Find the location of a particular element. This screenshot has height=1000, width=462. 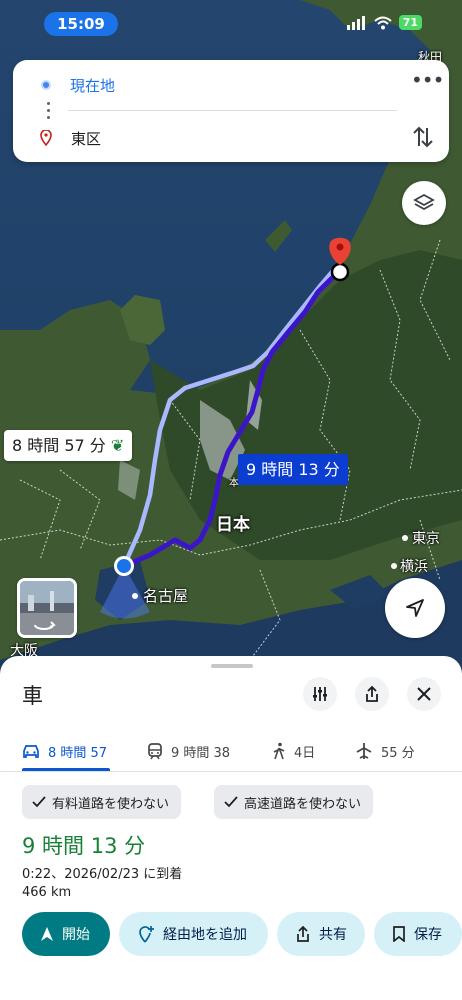

add-location-icon is located at coordinates (146, 934).